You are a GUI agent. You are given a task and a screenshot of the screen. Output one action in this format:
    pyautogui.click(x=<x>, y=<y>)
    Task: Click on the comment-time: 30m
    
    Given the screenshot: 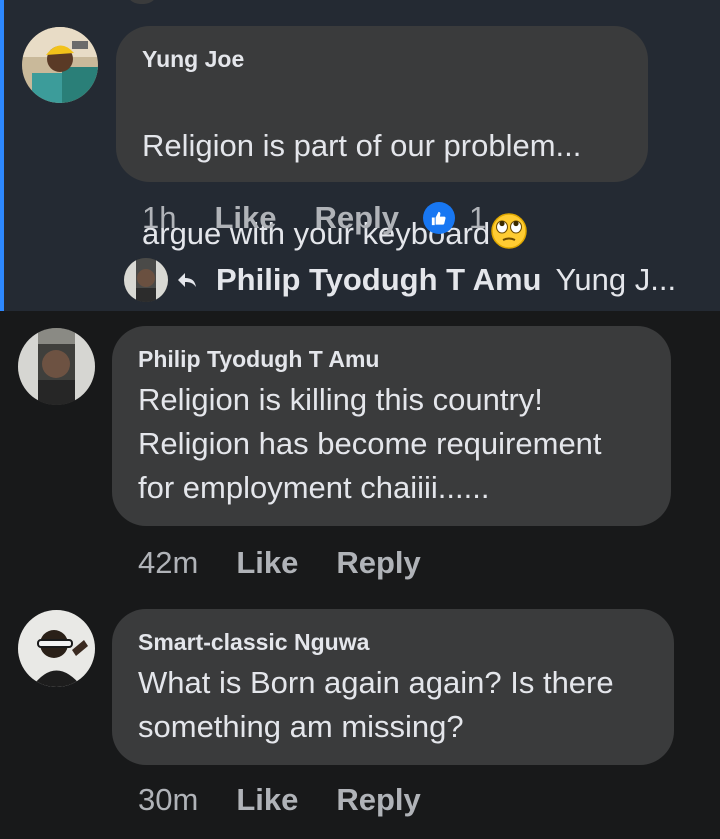 What is the action you would take?
    pyautogui.click(x=168, y=800)
    